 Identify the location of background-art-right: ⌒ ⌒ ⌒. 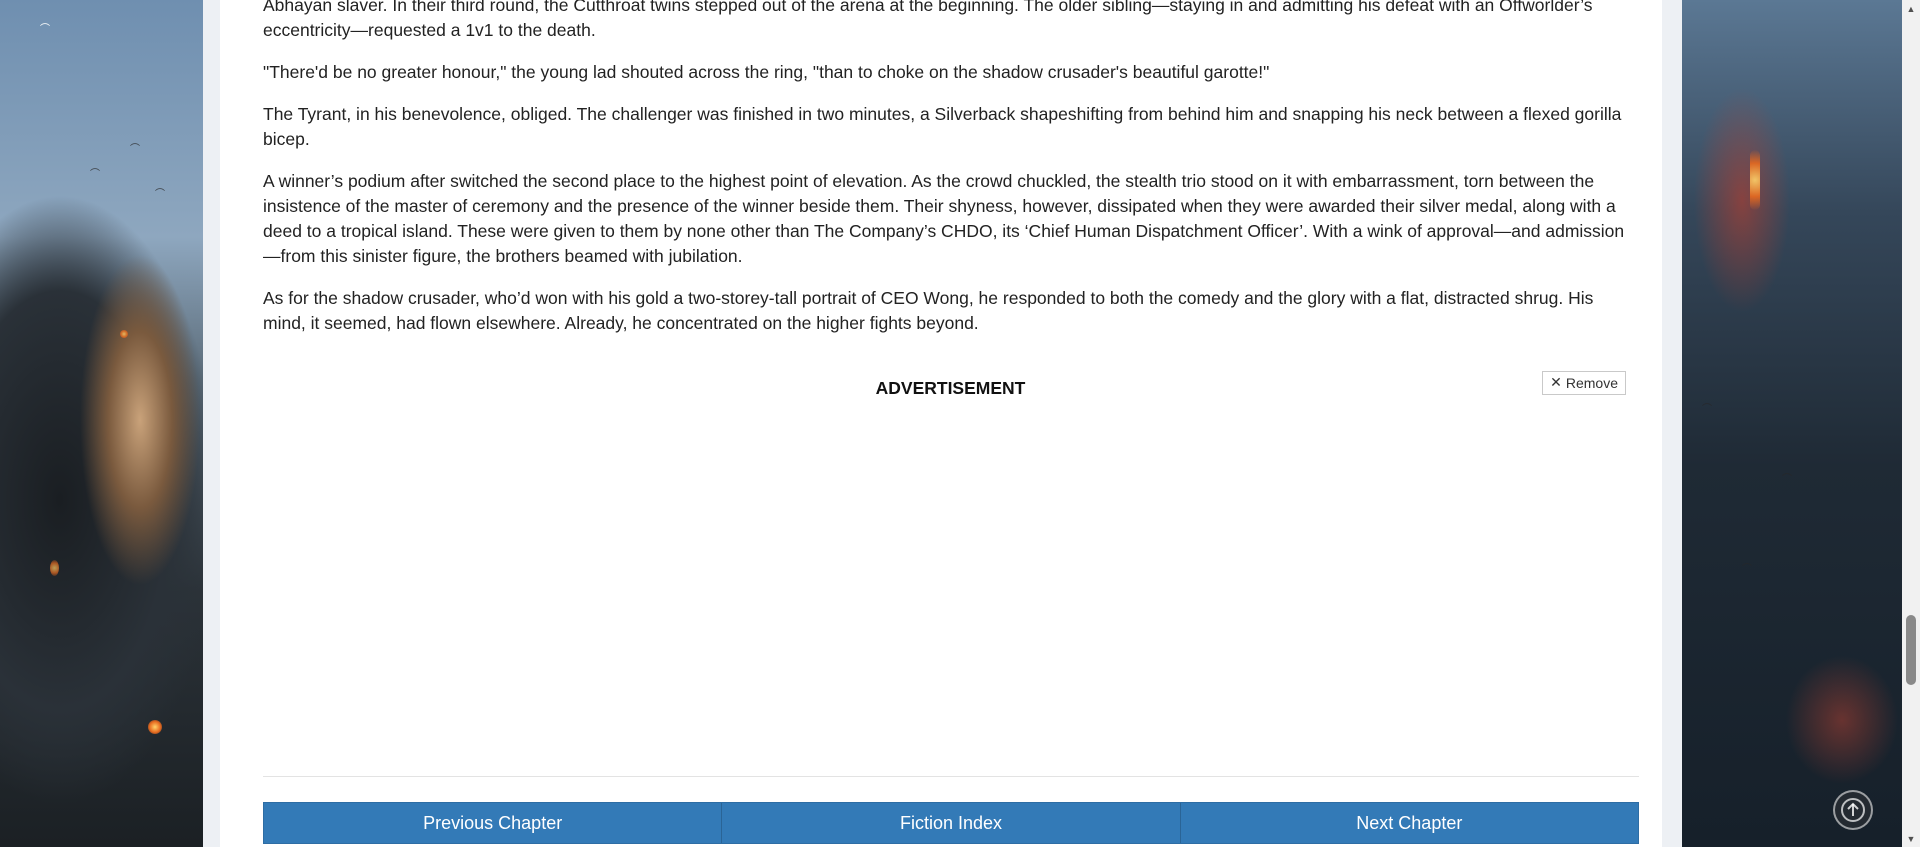
(1792, 423).